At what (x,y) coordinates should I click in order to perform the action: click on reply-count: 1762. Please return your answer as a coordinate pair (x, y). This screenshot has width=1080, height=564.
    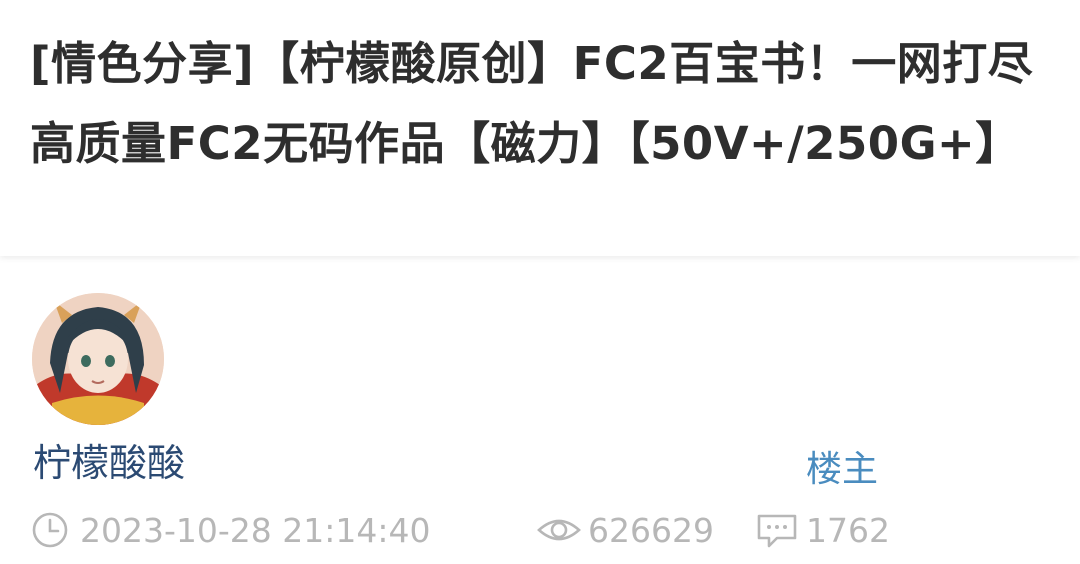
    Looking at the image, I should click on (822, 530).